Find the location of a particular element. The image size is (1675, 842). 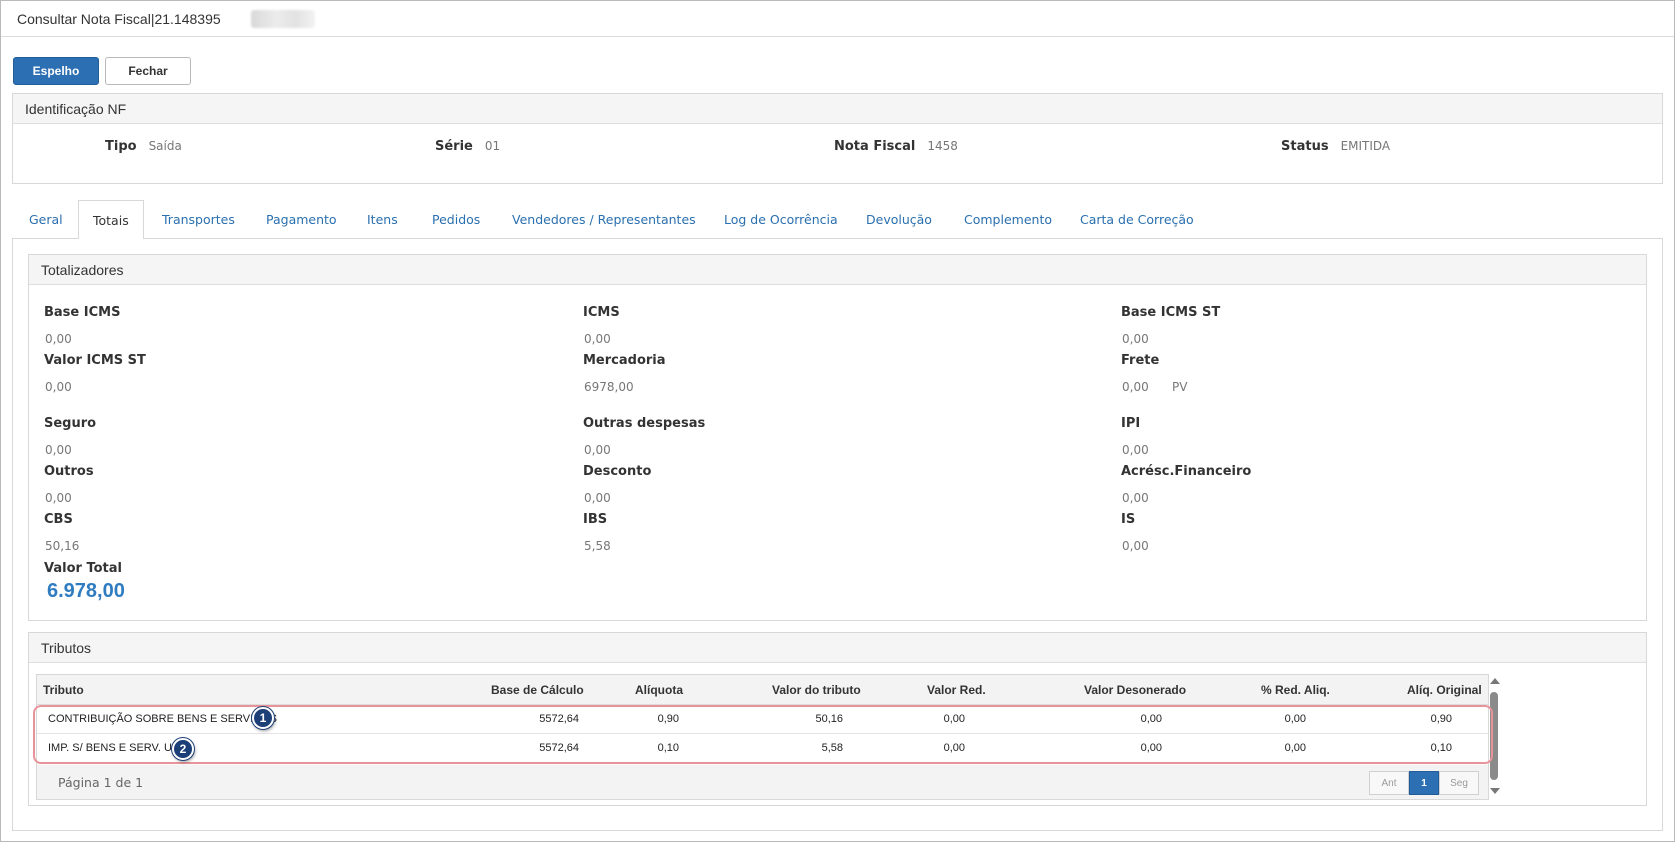

icms-value: 0,00 is located at coordinates (597, 339).